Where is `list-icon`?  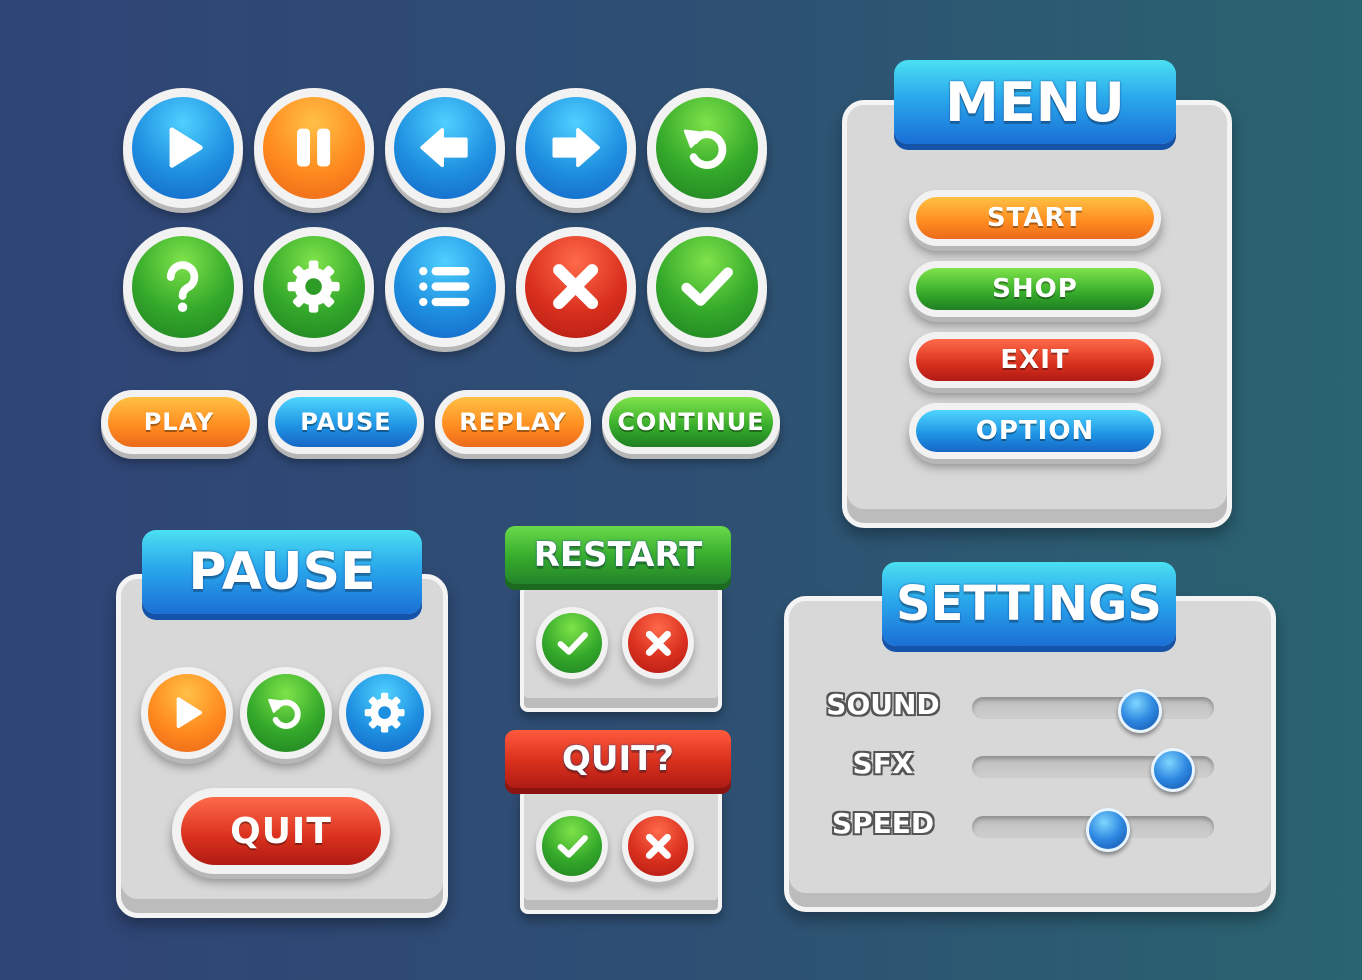 list-icon is located at coordinates (444, 287).